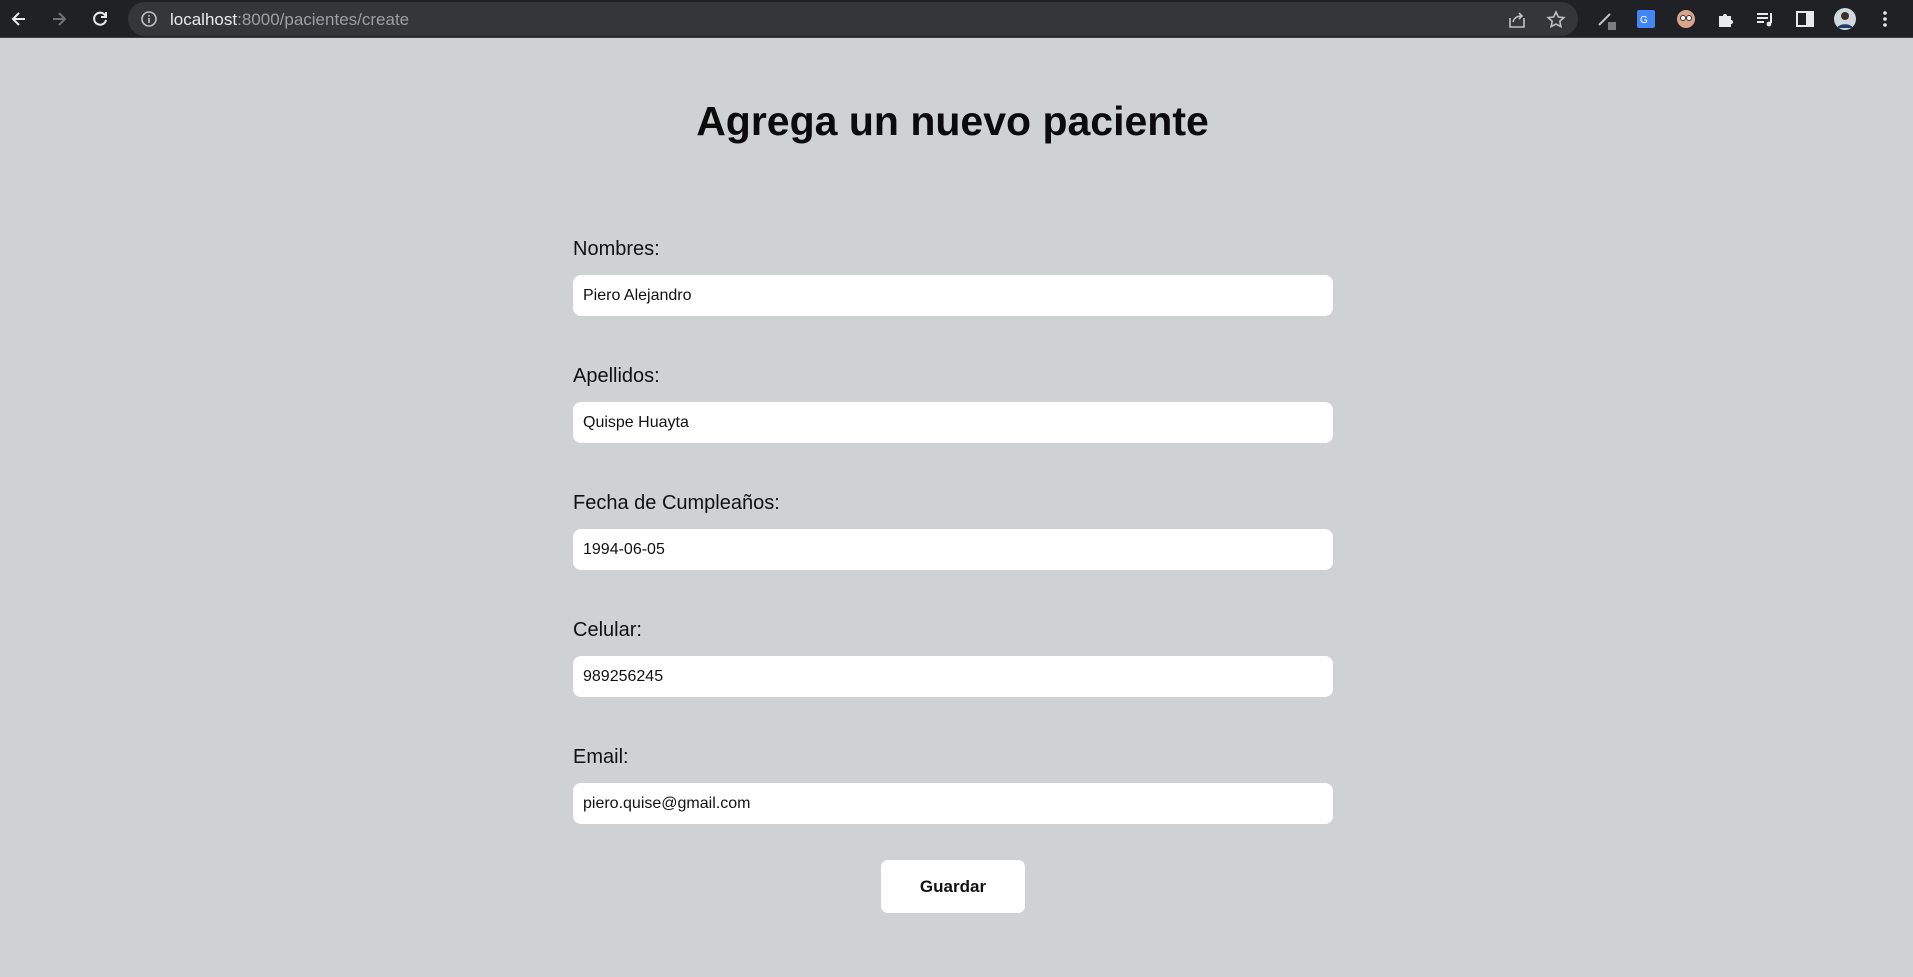  I want to click on share-icon, so click(1517, 20).